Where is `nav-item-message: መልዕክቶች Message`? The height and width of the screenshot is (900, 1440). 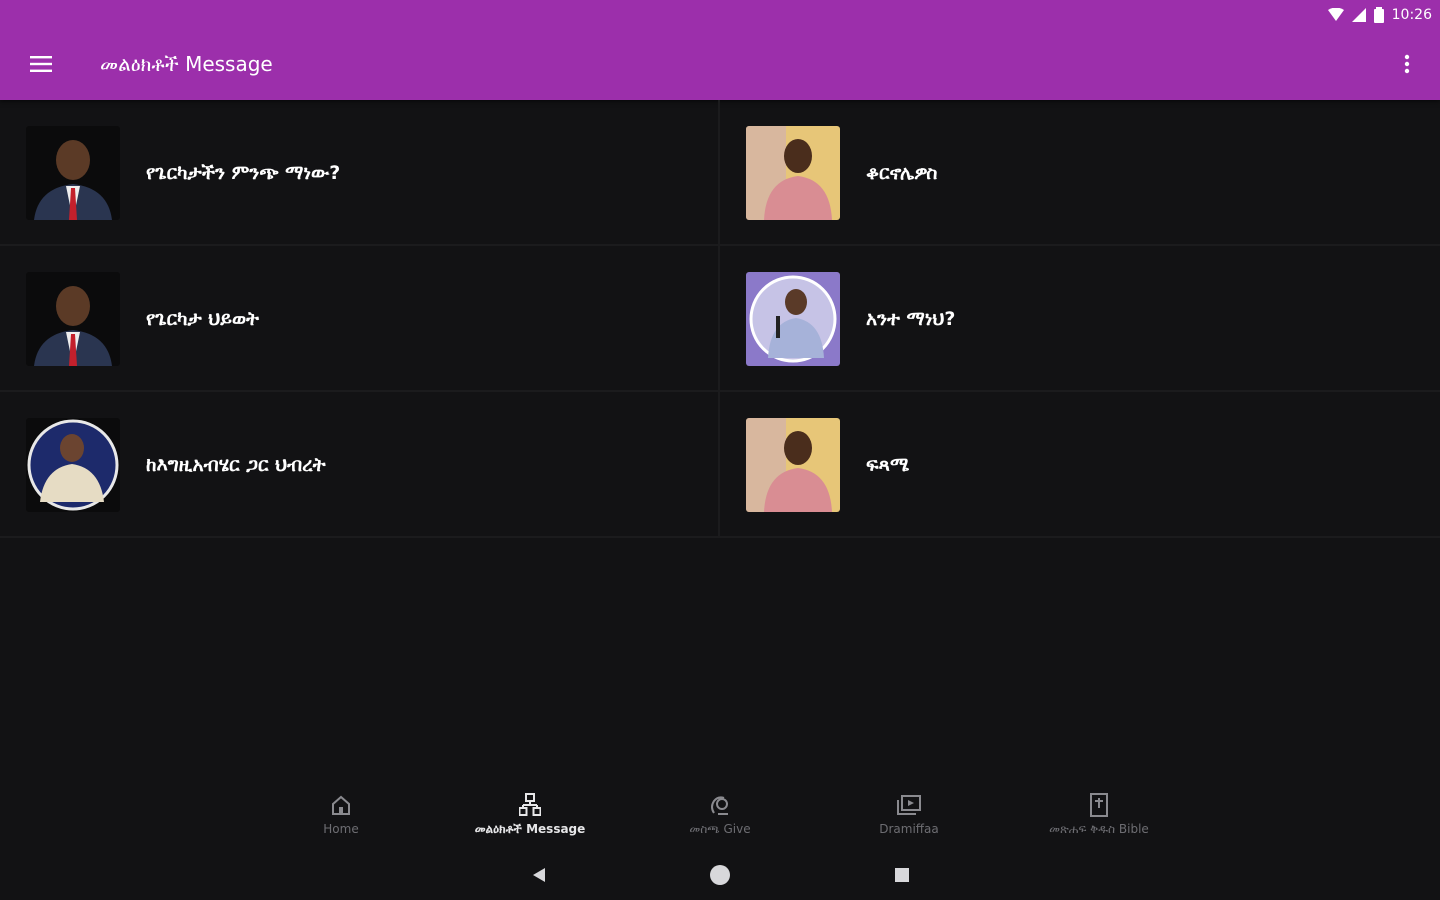 nav-item-message: መልዕክቶች Message is located at coordinates (530, 820).